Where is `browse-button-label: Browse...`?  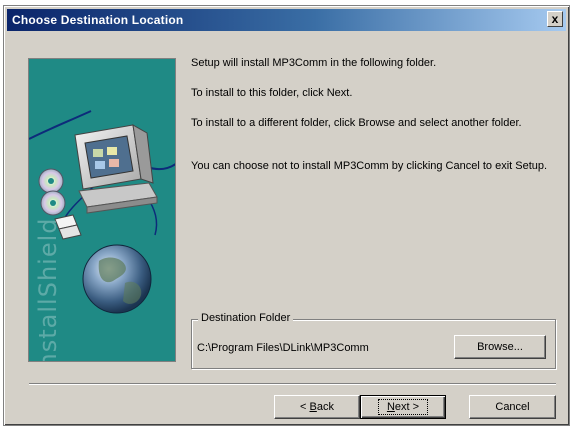
browse-button-label: Browse... is located at coordinates (500, 347).